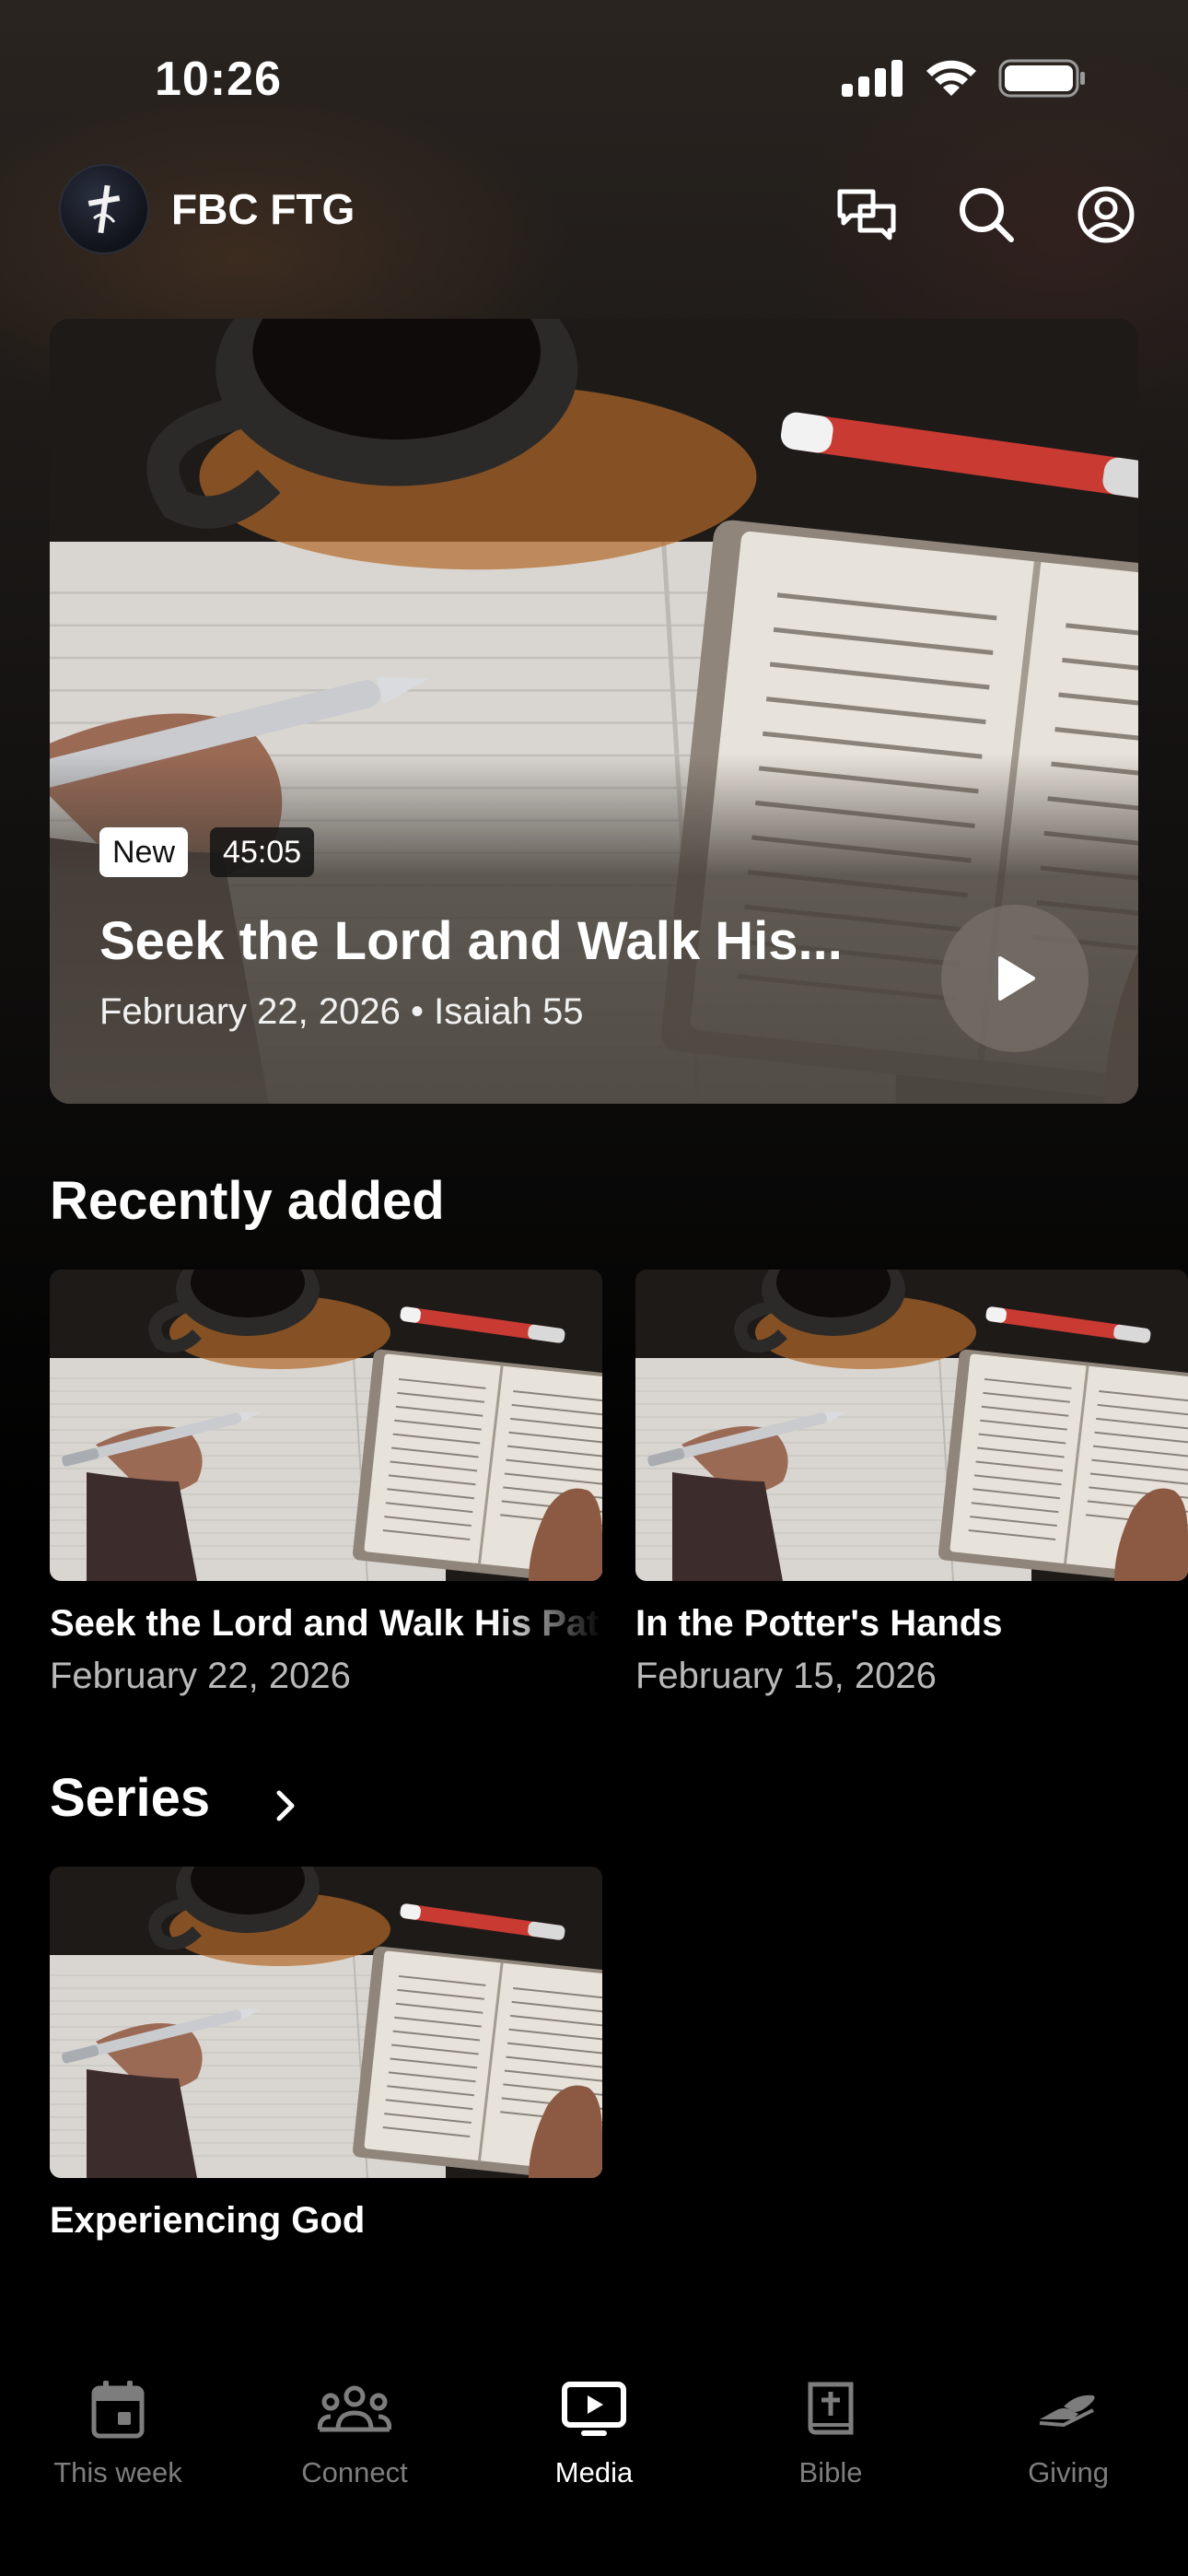  Describe the element at coordinates (819, 1623) in the screenshot. I see `card-title: In the Potter's Hands` at that location.